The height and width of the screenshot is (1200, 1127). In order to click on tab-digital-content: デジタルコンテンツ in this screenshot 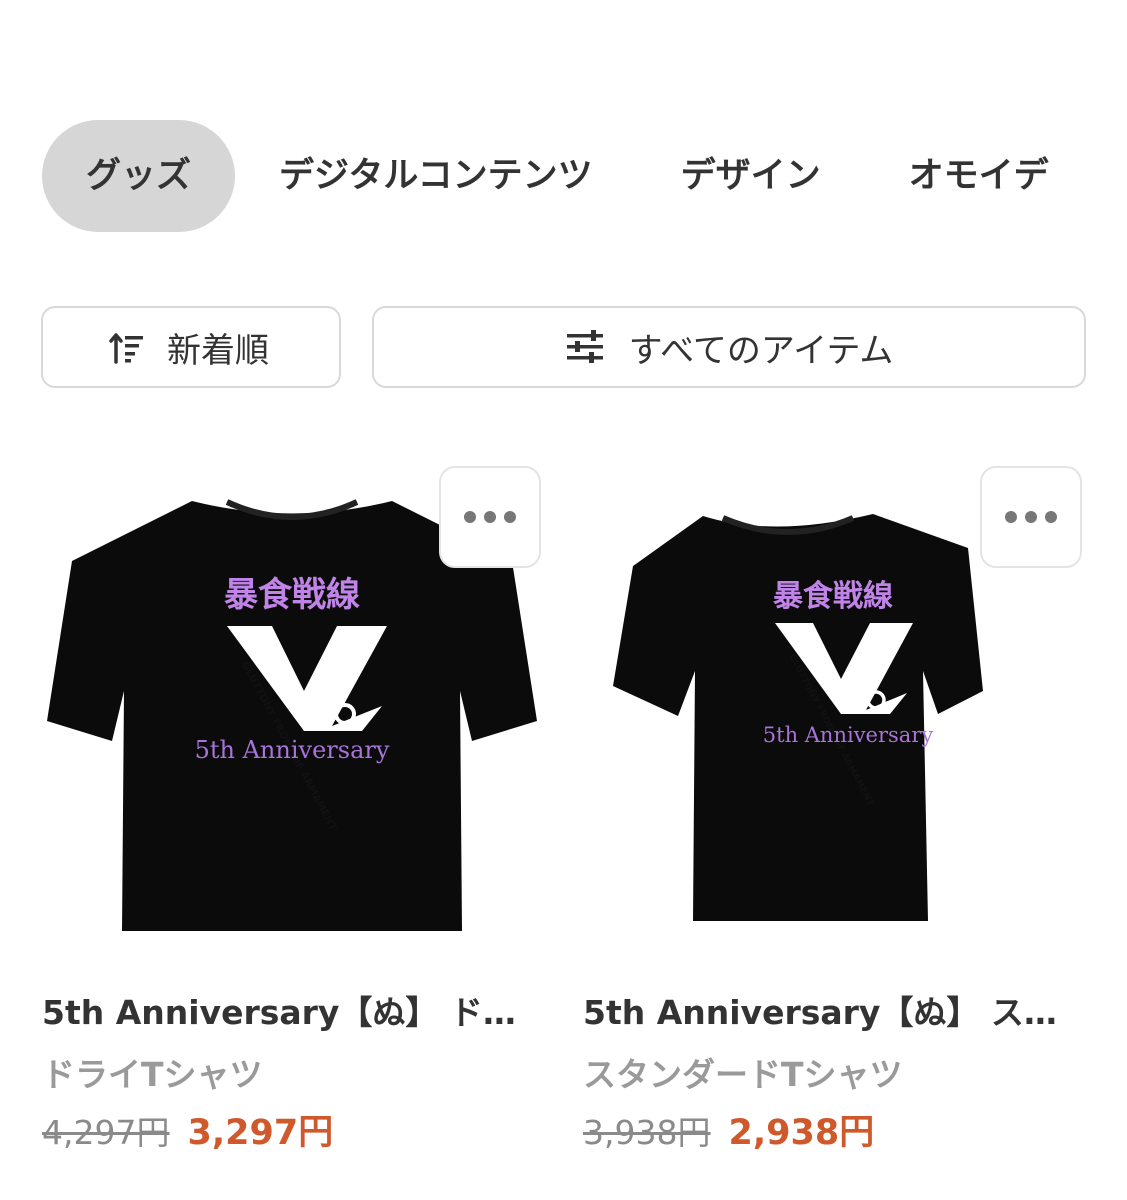, I will do `click(436, 176)`.